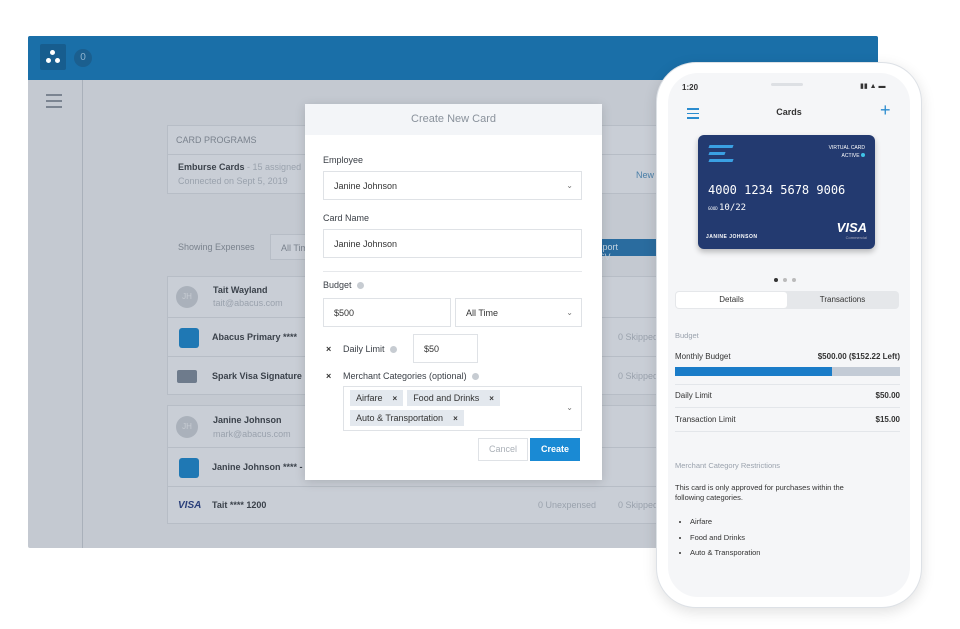 The height and width of the screenshot is (629, 960). What do you see at coordinates (787, 371) in the screenshot?
I see `budget-progress-bar` at bounding box center [787, 371].